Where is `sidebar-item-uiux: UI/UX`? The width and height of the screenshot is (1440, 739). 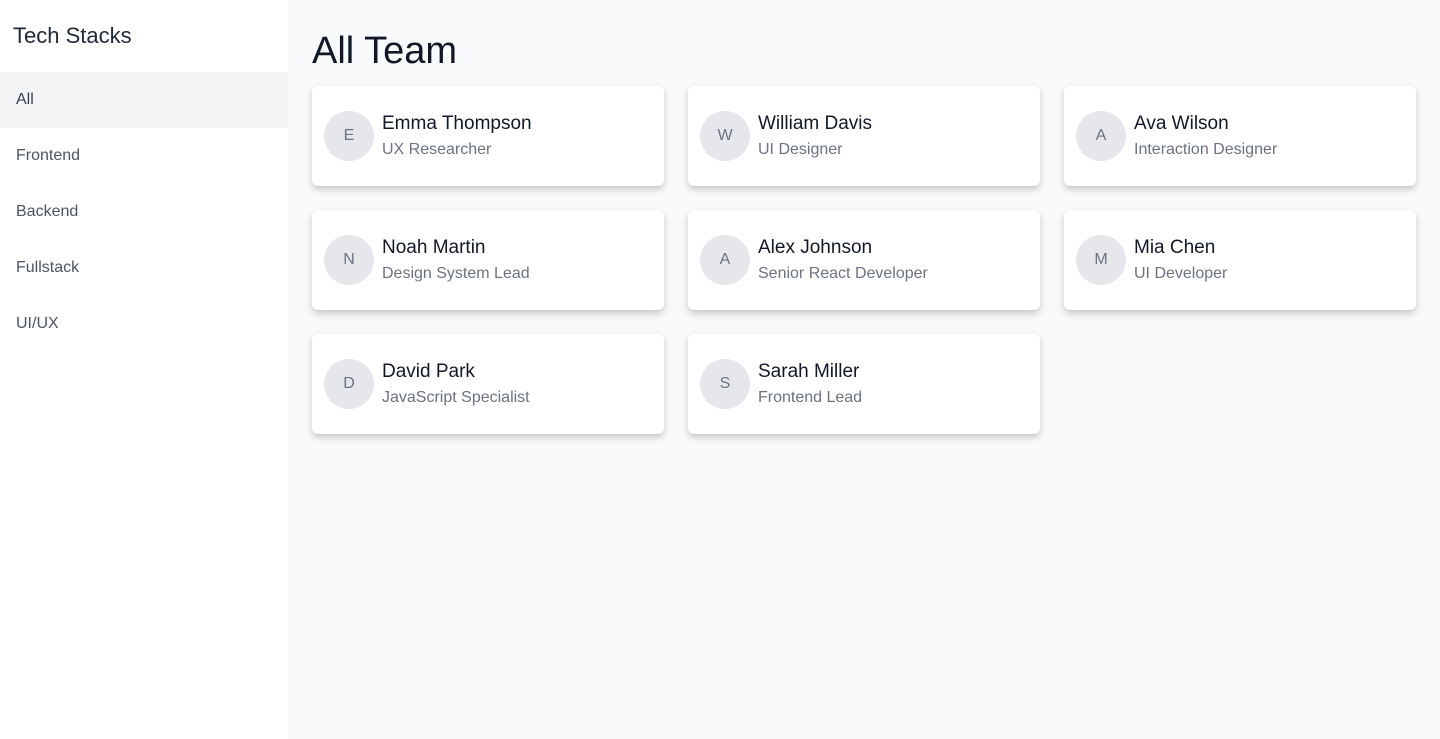 sidebar-item-uiux: UI/UX is located at coordinates (144, 324).